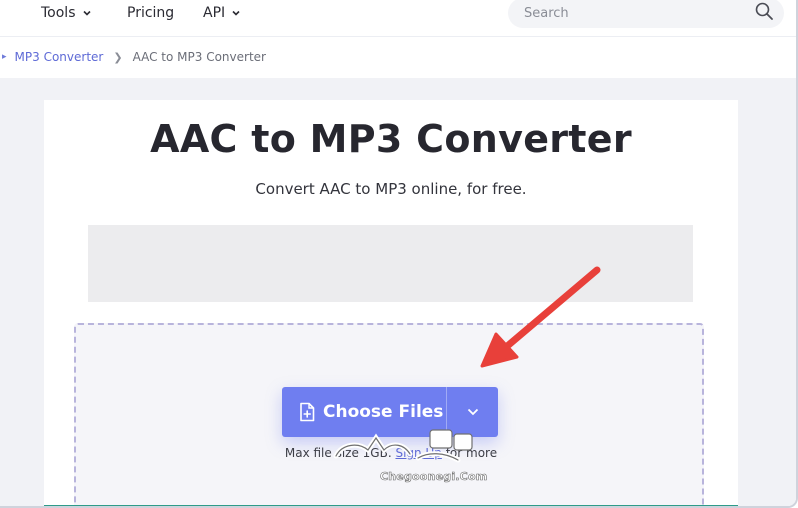 The height and width of the screenshot is (508, 798). Describe the element at coordinates (214, 13) in the screenshot. I see `nav-api-label: API` at that location.